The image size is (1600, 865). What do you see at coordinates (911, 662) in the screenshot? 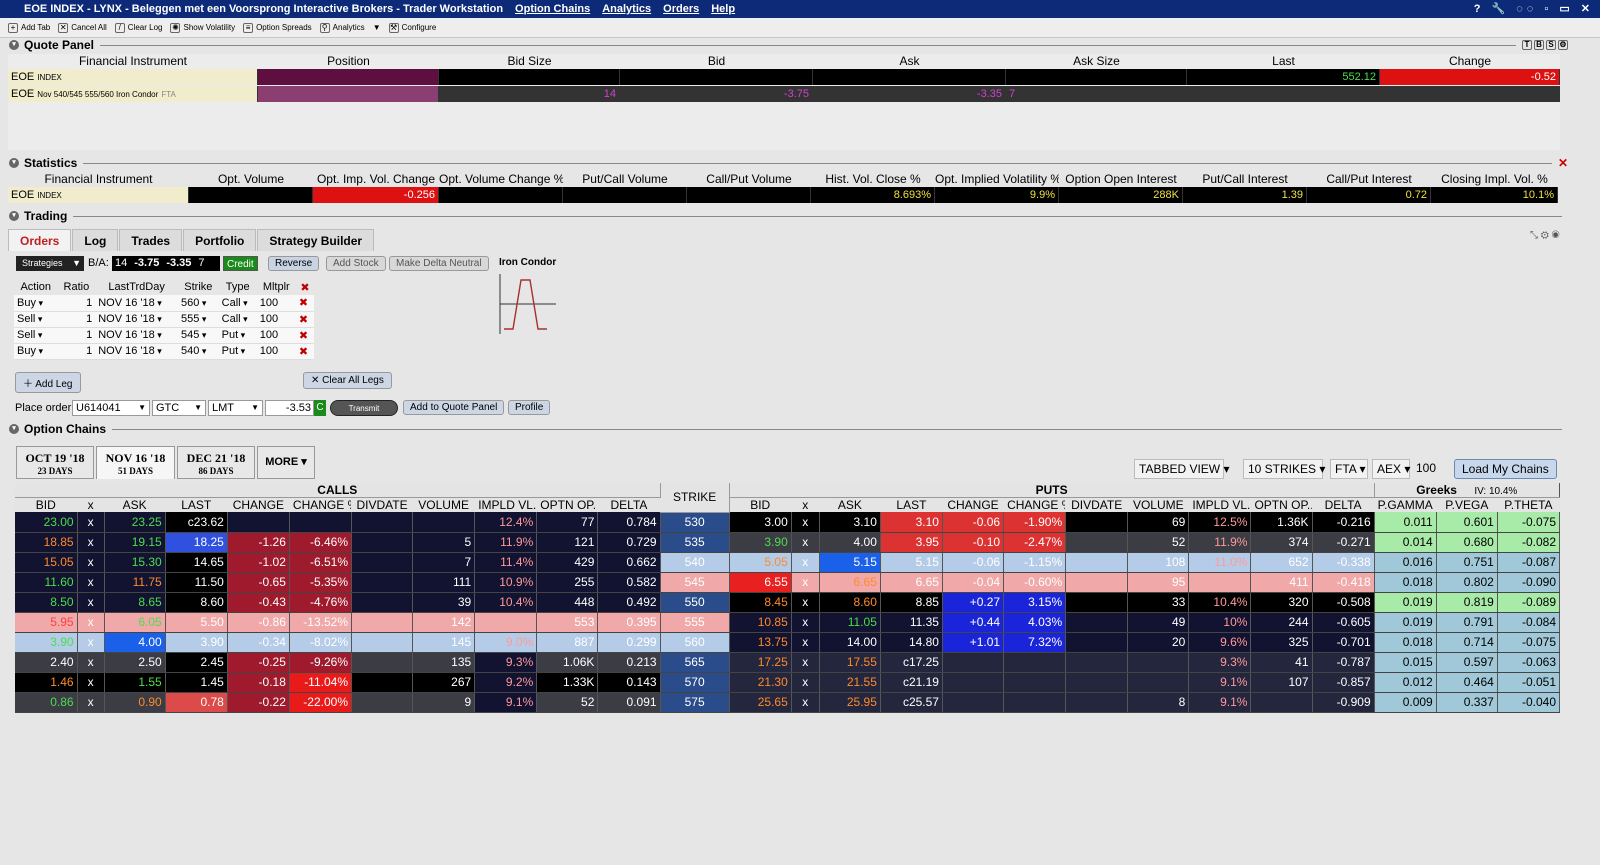
I see `put-cell: c17.25` at bounding box center [911, 662].